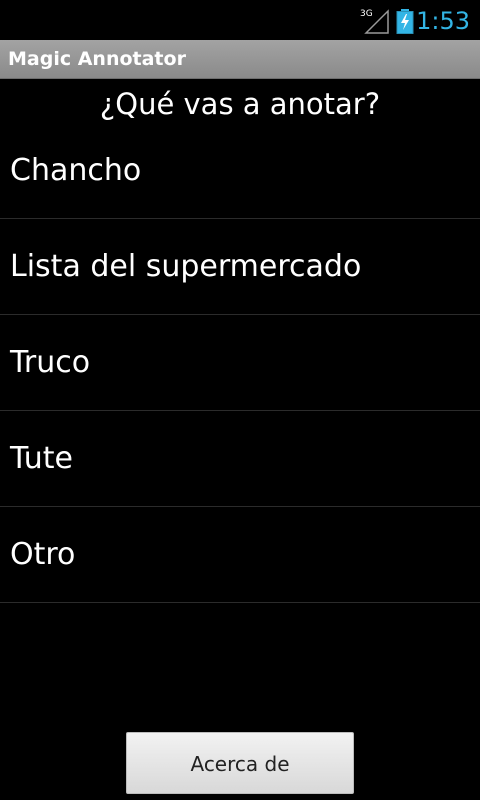 This screenshot has width=480, height=800. I want to click on status-clock: 1:53, so click(443, 21).